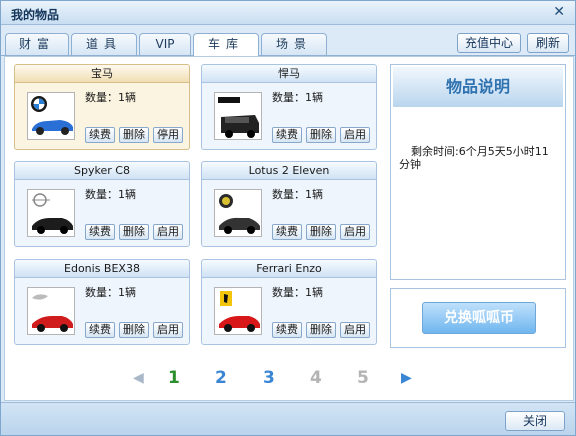 The height and width of the screenshot is (436, 576). Describe the element at coordinates (102, 302) in the screenshot. I see `car-card-edonis: Edonis BEX38 数量：1辆 续费 删除 启用` at that location.